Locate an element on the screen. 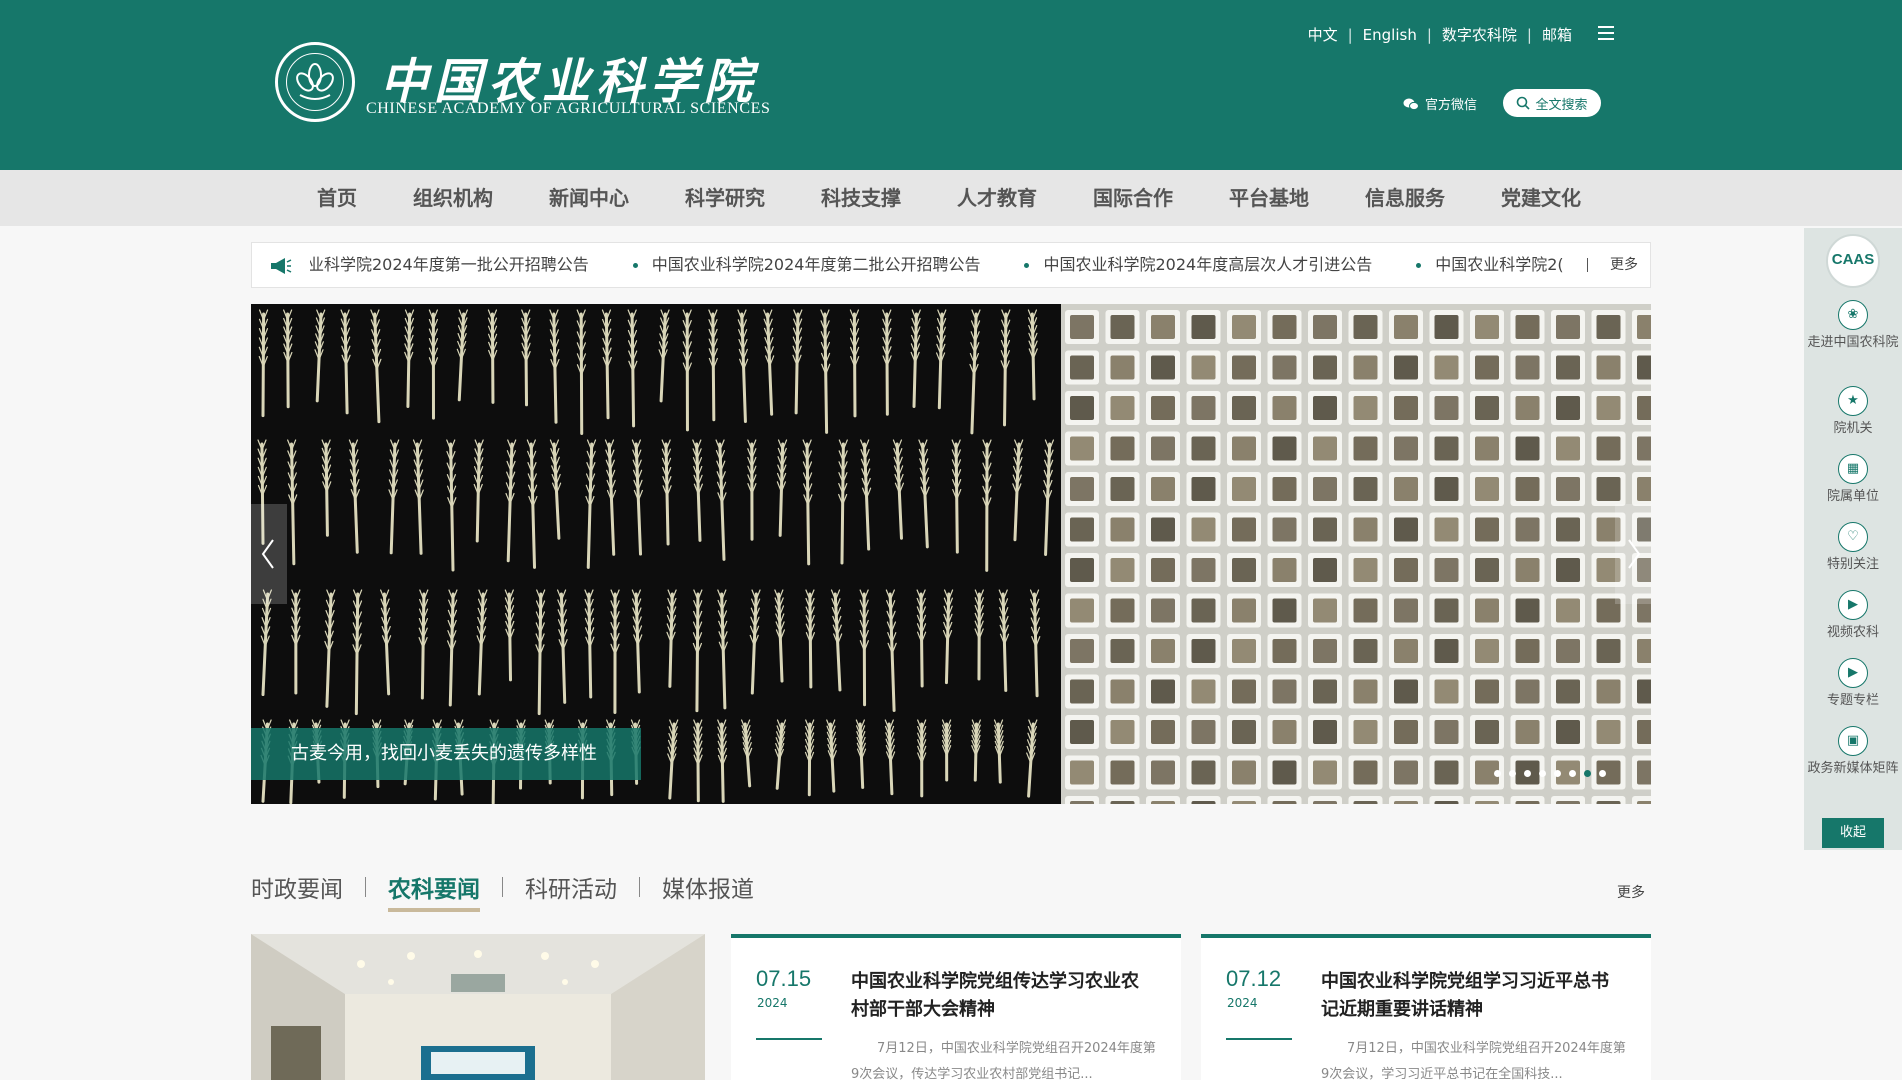  caas-emblem-logo is located at coordinates (315, 82).